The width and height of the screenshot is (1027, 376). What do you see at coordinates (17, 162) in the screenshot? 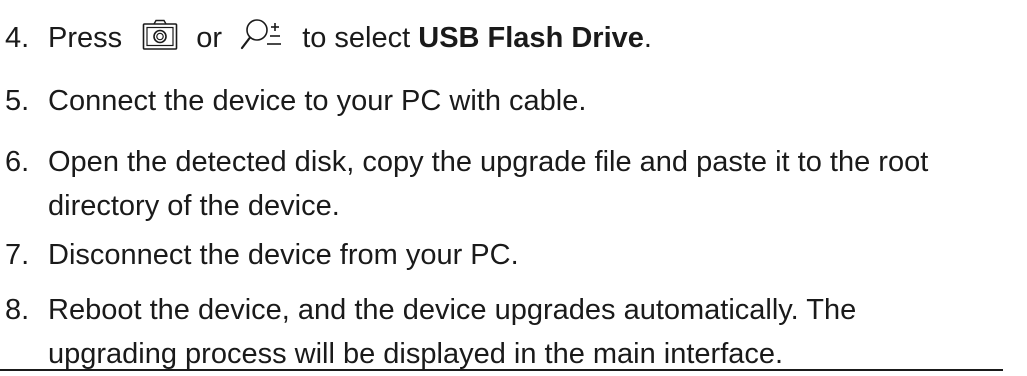
I see `step-number: 6.` at bounding box center [17, 162].